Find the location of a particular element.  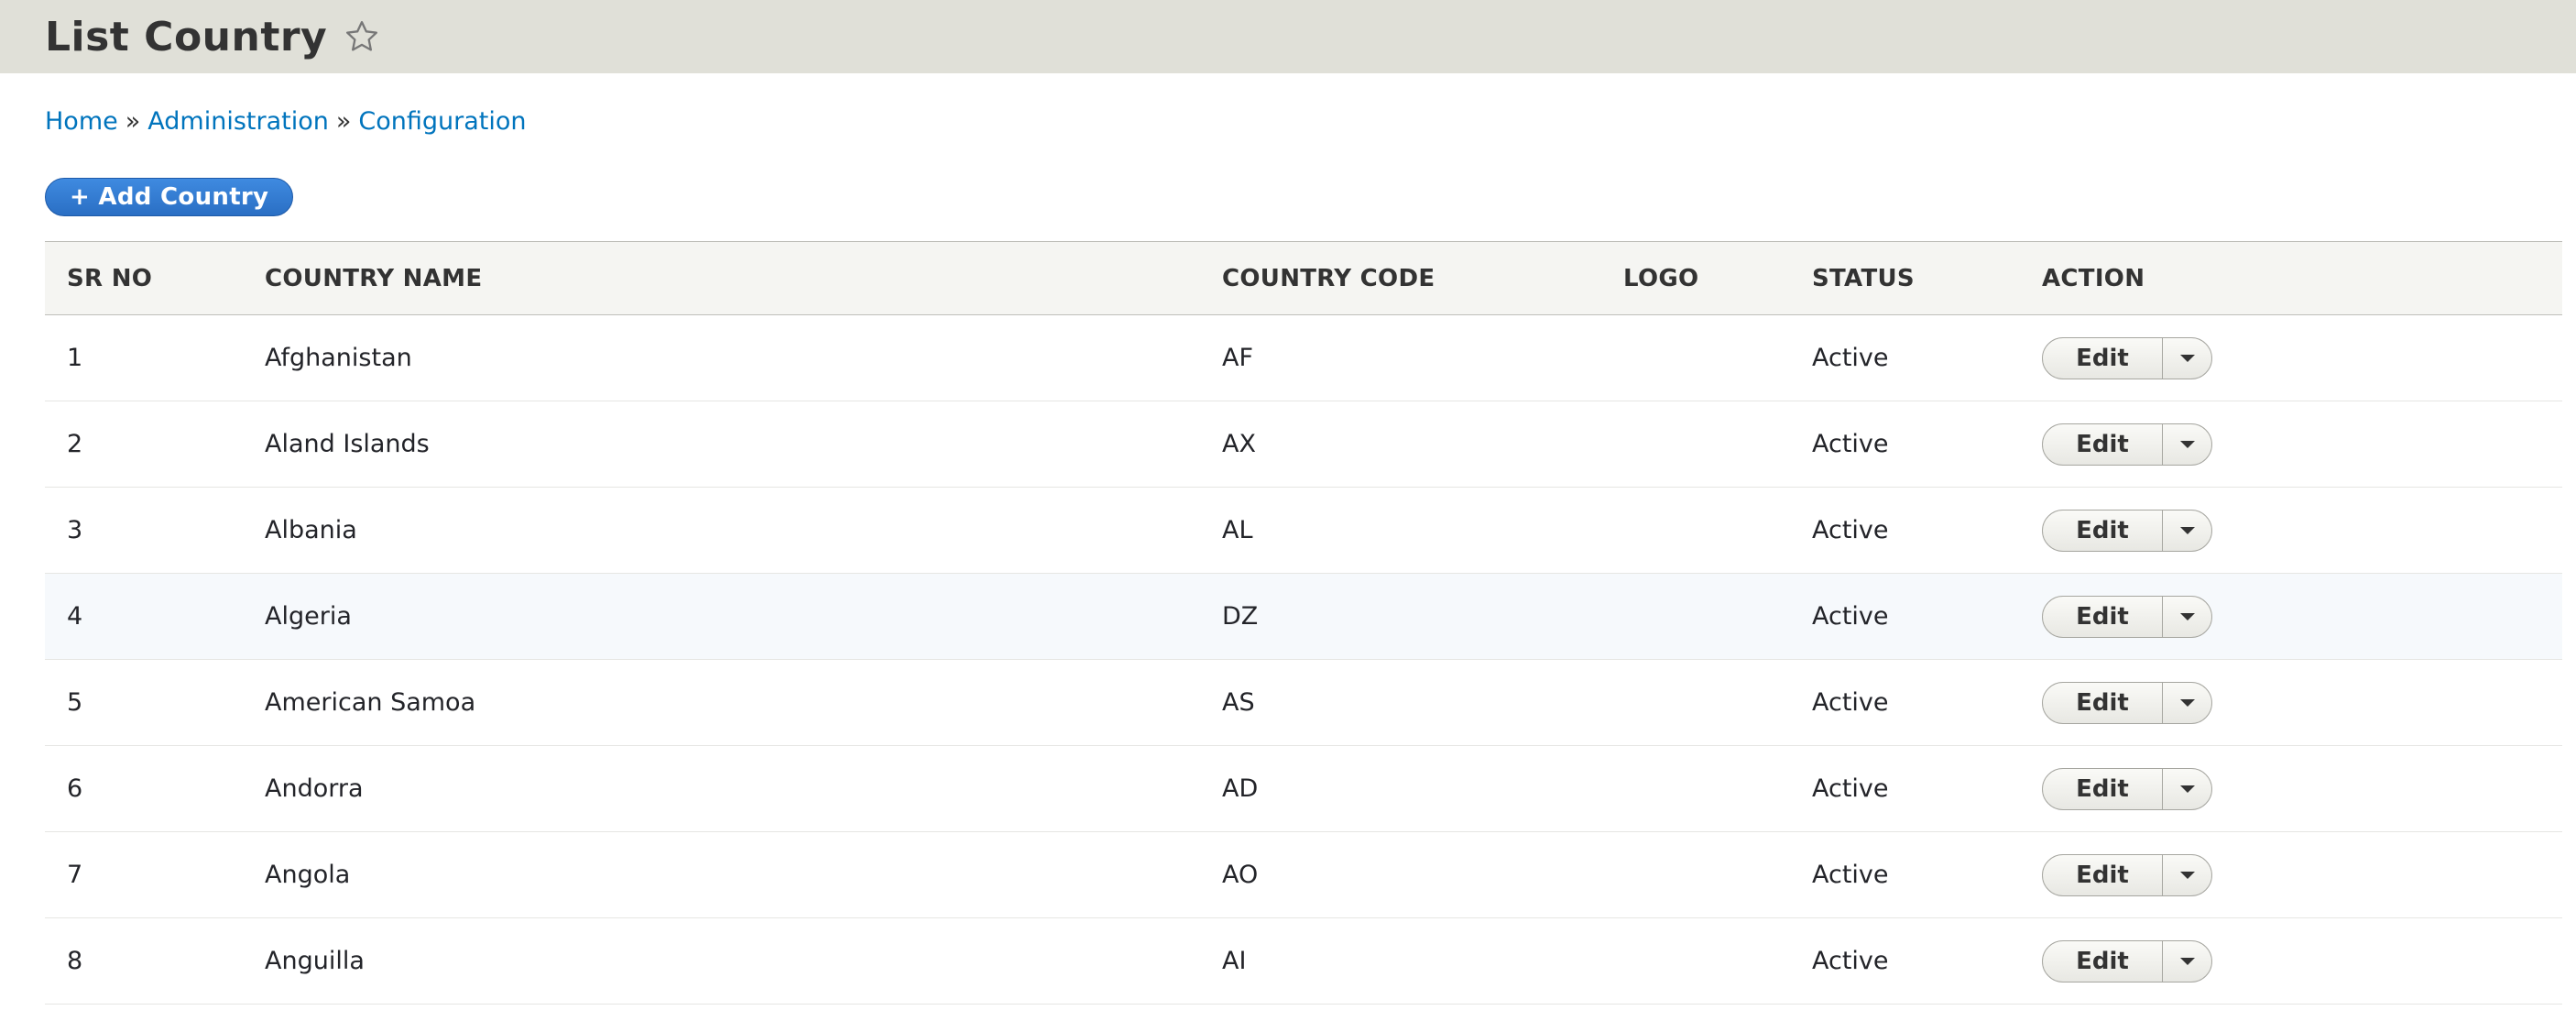

column-header-status: STATUS is located at coordinates (1905, 278).